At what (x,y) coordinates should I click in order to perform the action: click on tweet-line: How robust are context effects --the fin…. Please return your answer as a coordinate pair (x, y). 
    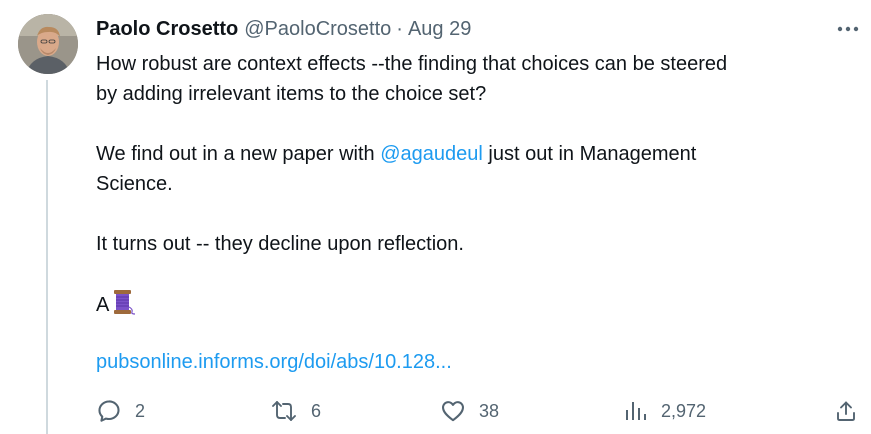
    Looking at the image, I should click on (412, 64).